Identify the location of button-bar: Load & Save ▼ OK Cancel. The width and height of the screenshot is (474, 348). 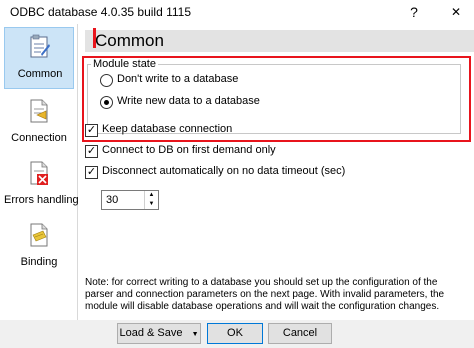
(237, 334).